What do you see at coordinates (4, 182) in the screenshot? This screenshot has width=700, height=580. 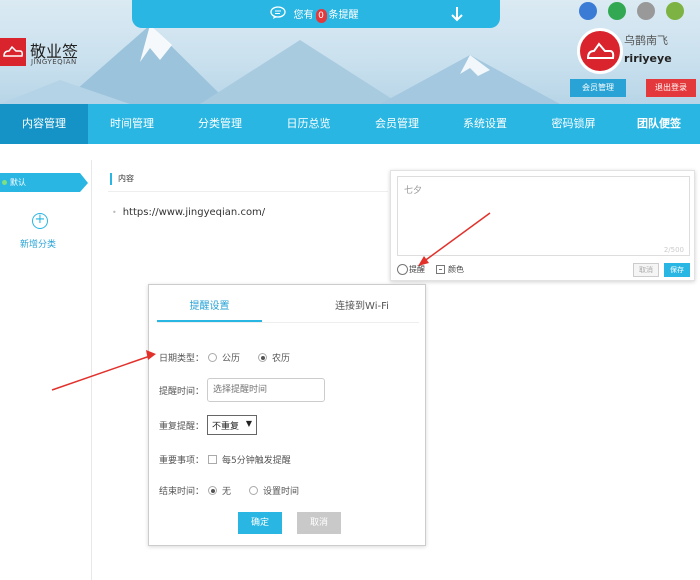 I see `dot-icon` at bounding box center [4, 182].